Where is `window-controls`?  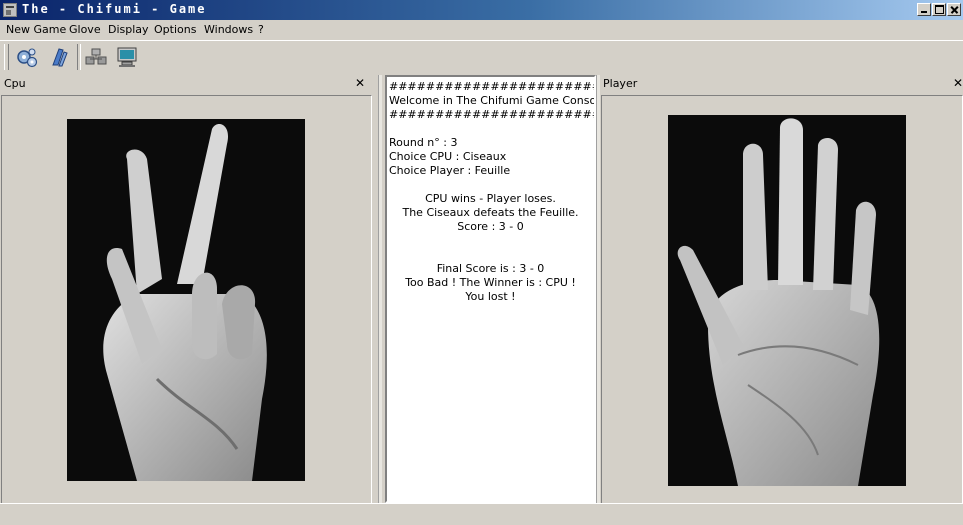 window-controls is located at coordinates (939, 9).